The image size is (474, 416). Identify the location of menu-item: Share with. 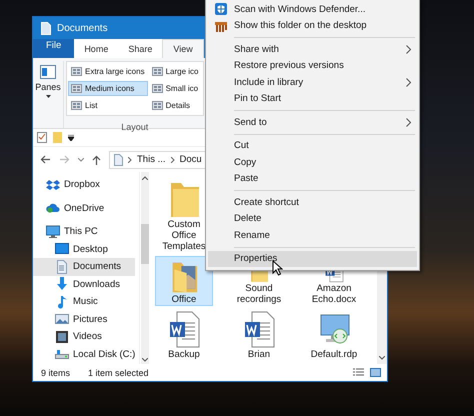
(312, 49).